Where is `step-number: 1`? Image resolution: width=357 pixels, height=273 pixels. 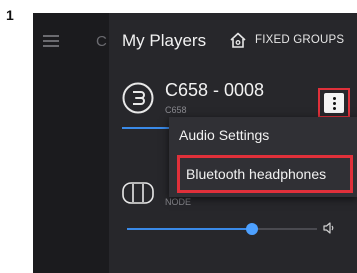
step-number: 1 is located at coordinates (10, 15).